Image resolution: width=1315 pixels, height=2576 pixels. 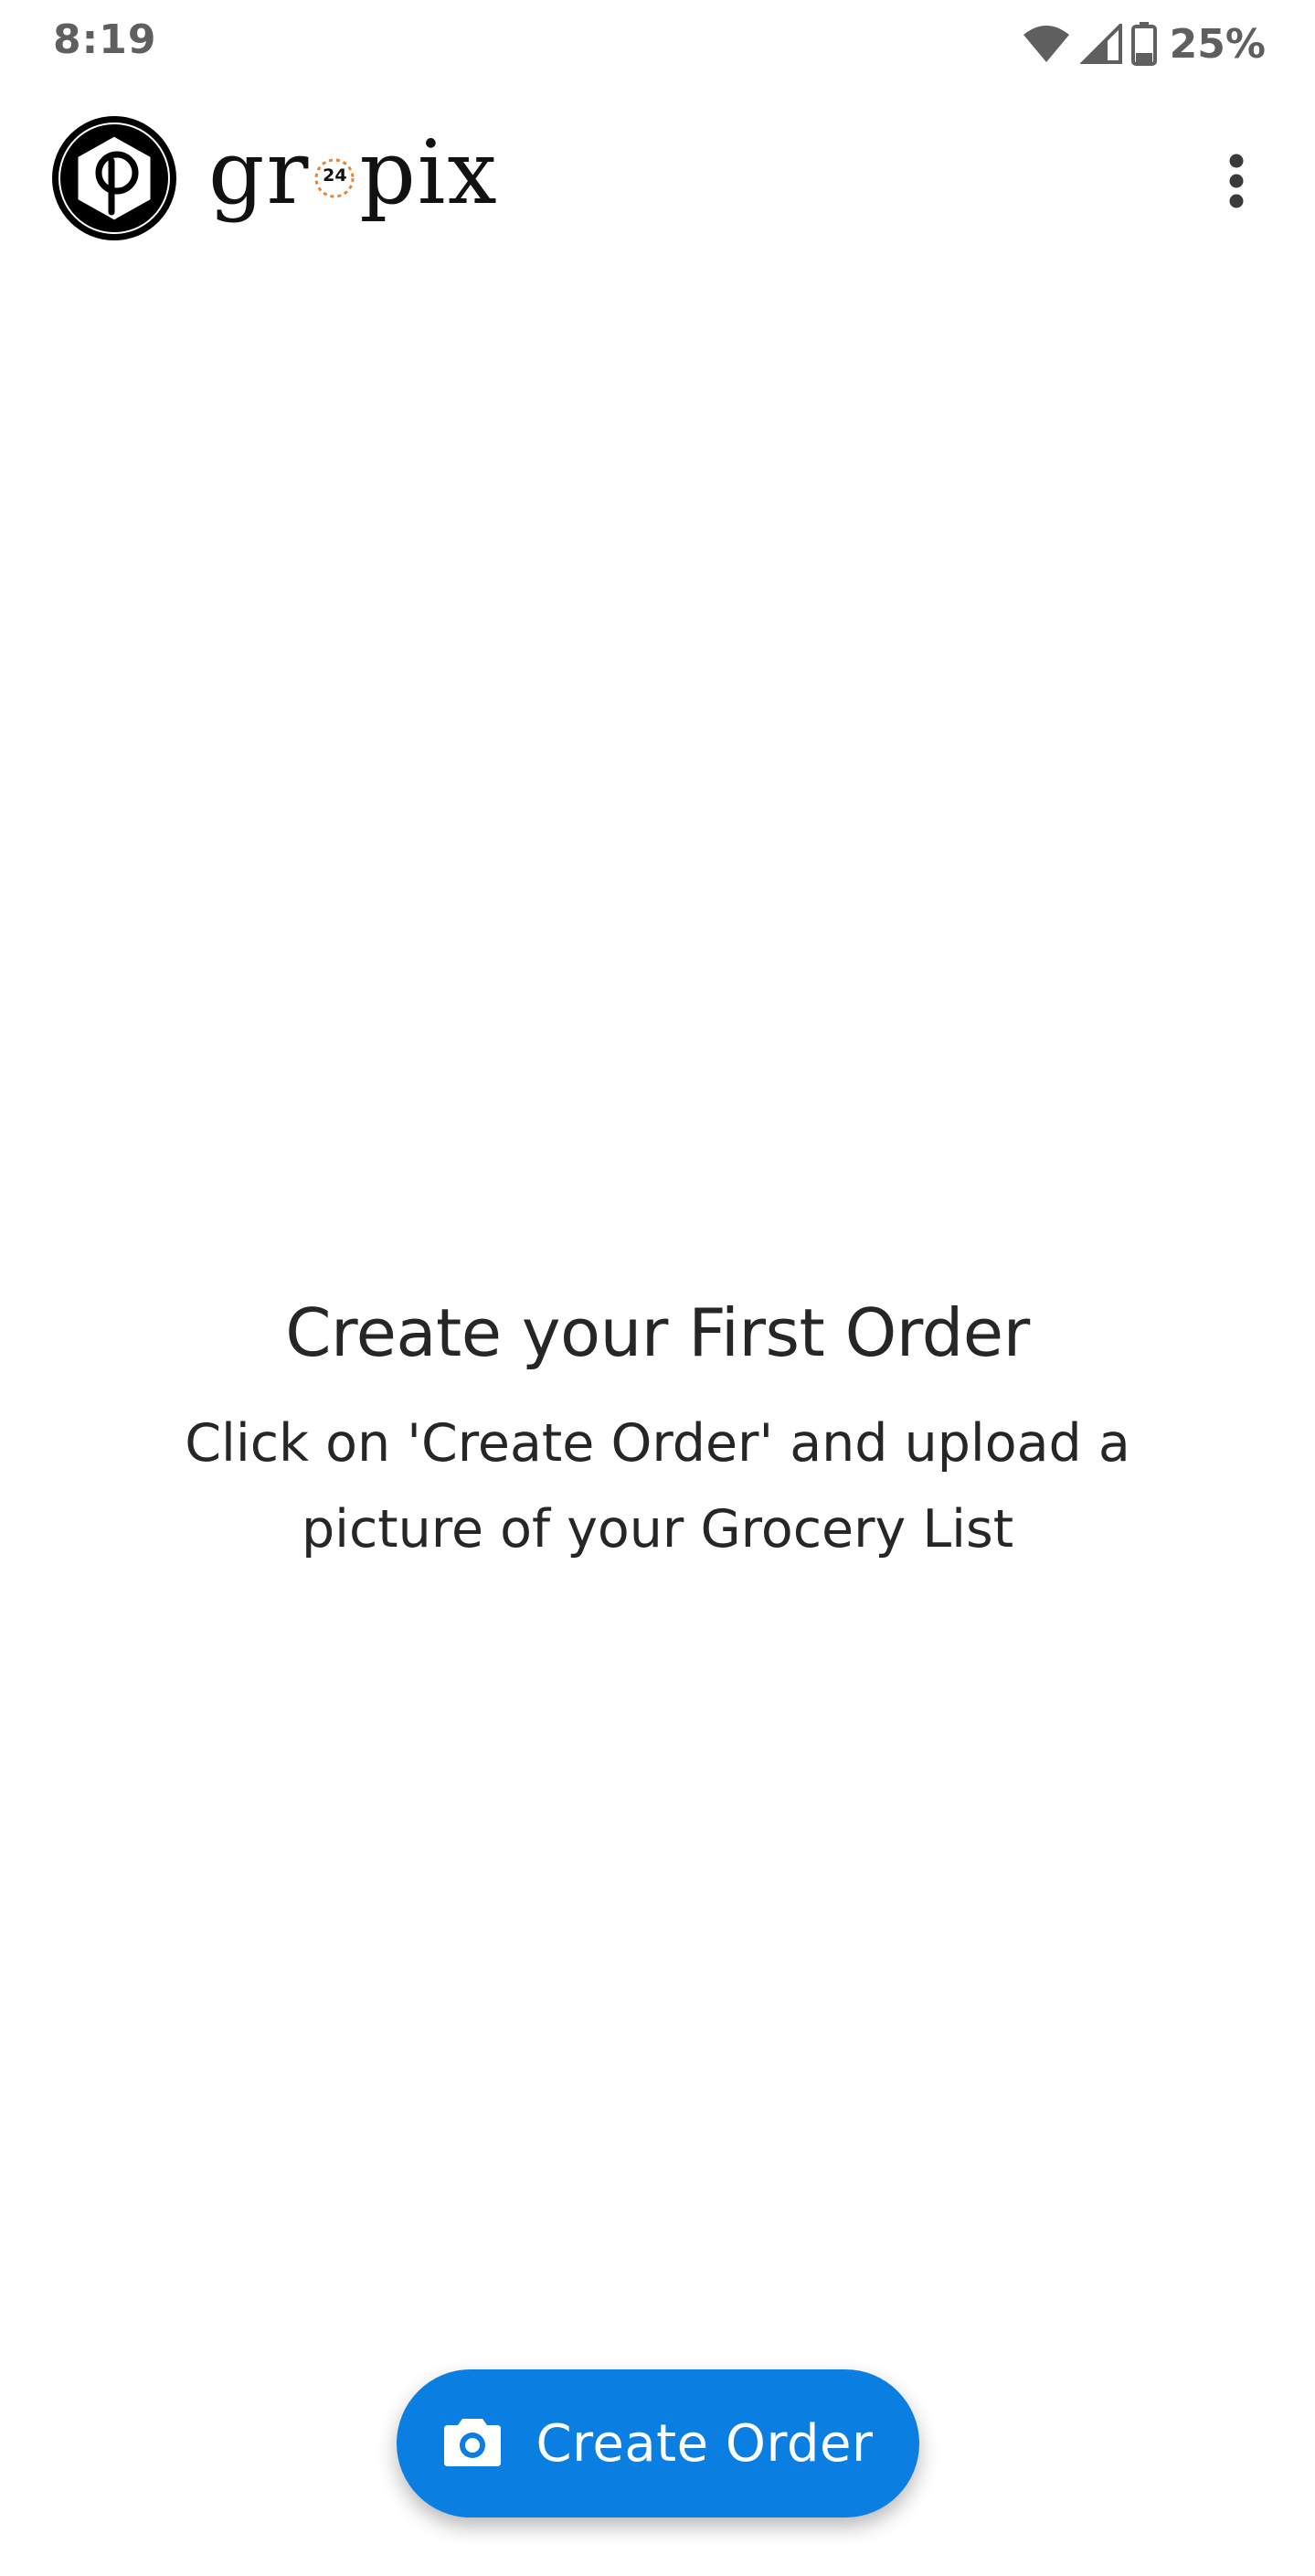 I want to click on brand-badge: 24, so click(x=335, y=178).